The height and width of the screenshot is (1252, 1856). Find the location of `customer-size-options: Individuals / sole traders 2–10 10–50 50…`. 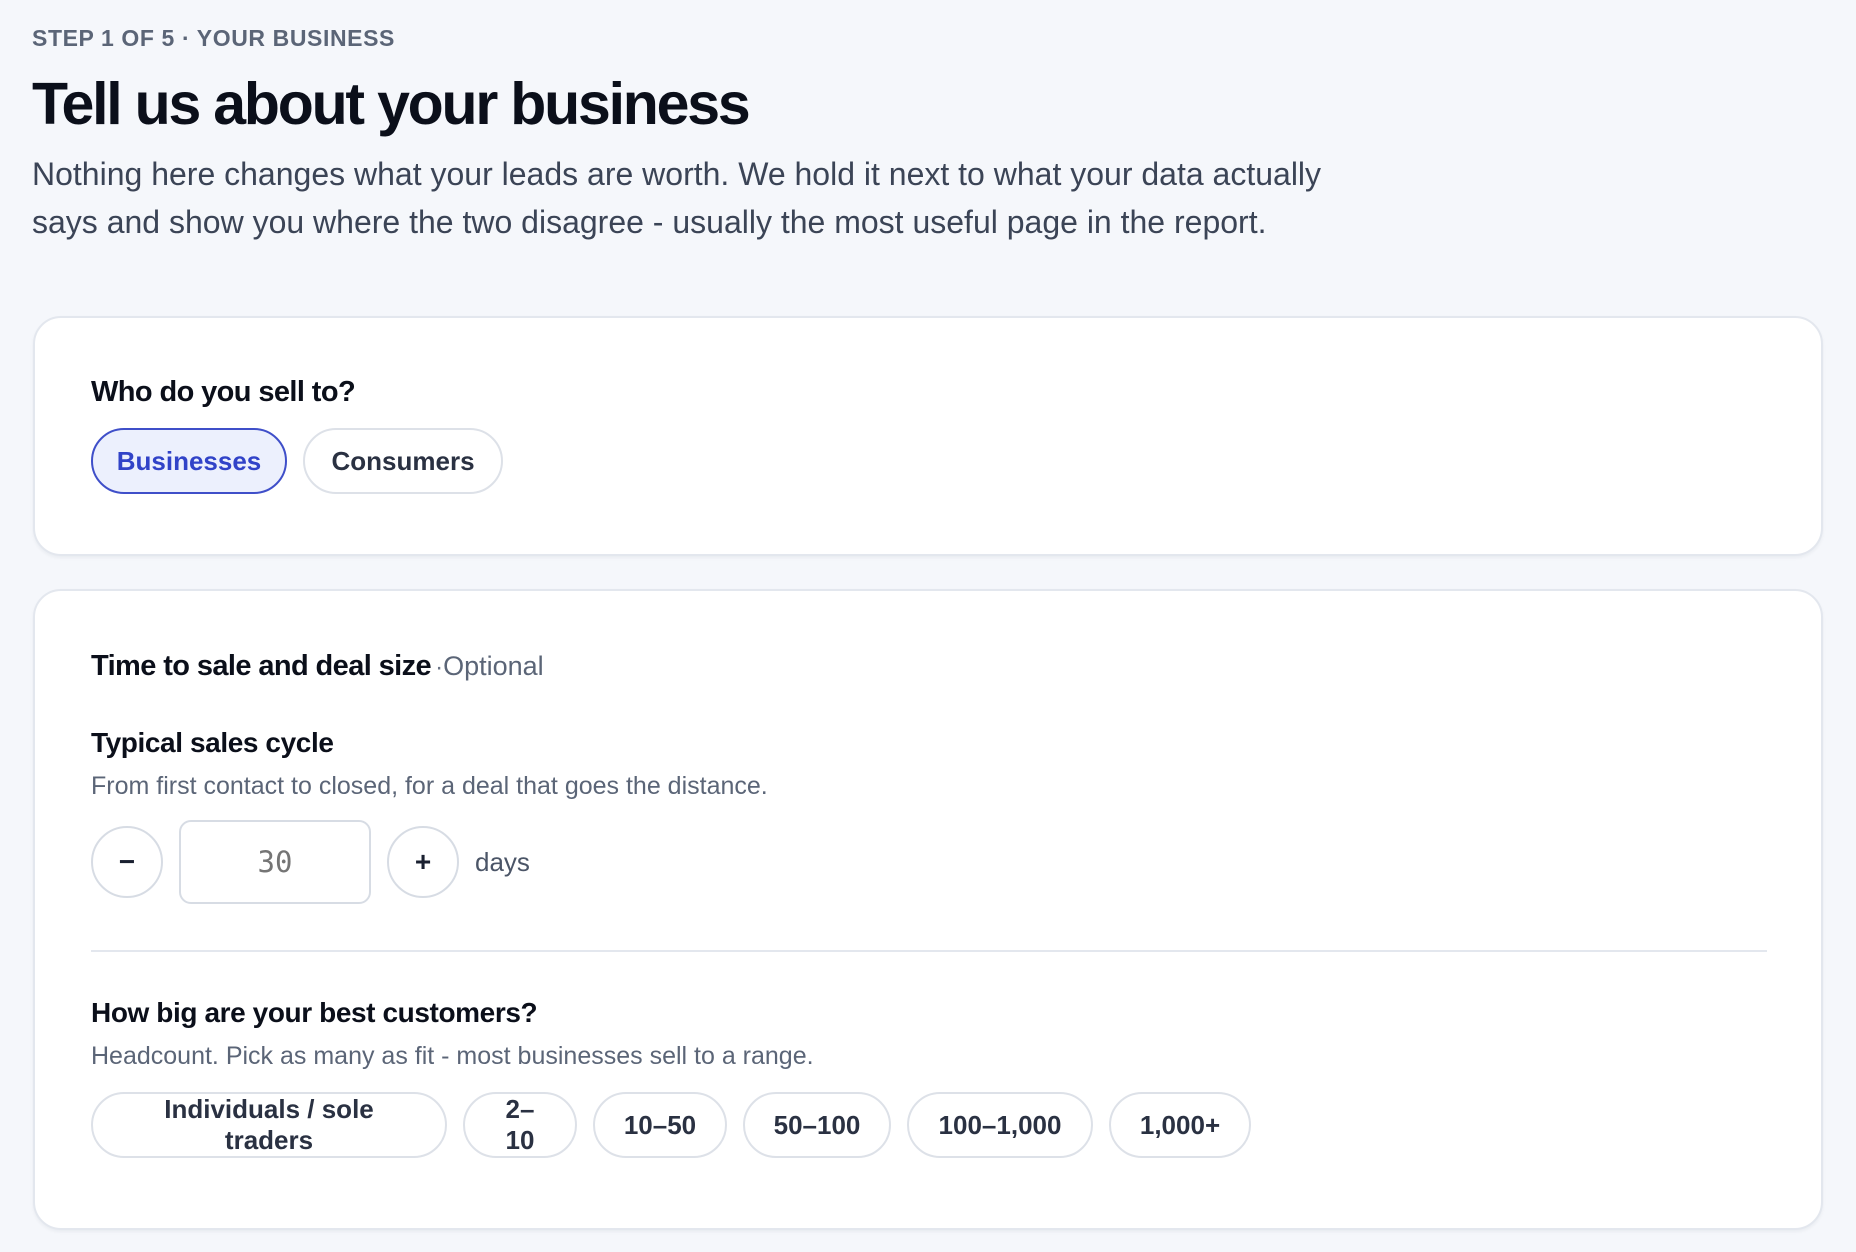

customer-size-options: Individuals / sole traders 2–10 10–50 50… is located at coordinates (928, 1125).